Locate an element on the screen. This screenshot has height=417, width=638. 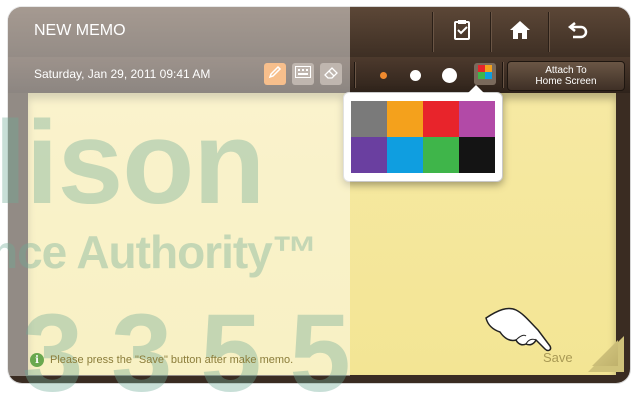
color-picker-button is located at coordinates (485, 74).